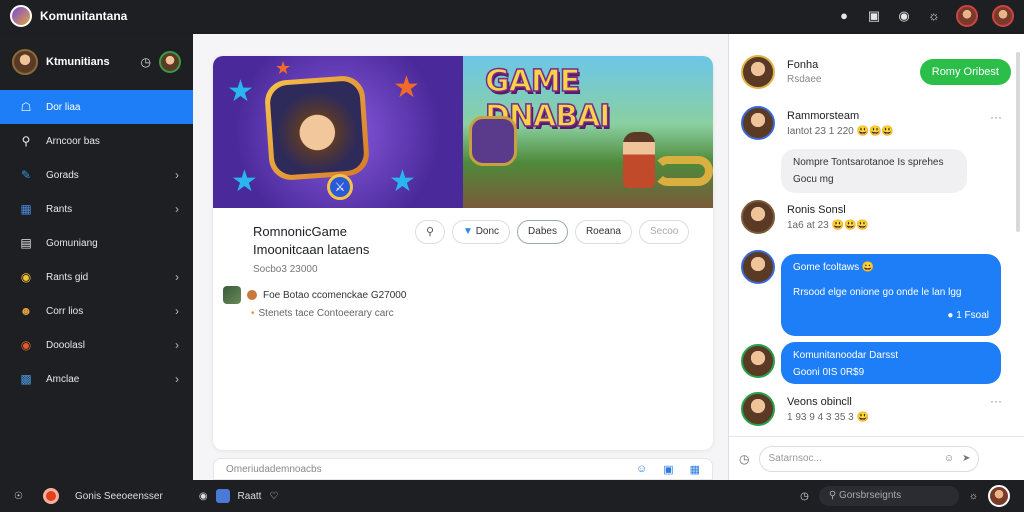  What do you see at coordinates (252, 295) in the screenshot?
I see `author-avatar` at bounding box center [252, 295].